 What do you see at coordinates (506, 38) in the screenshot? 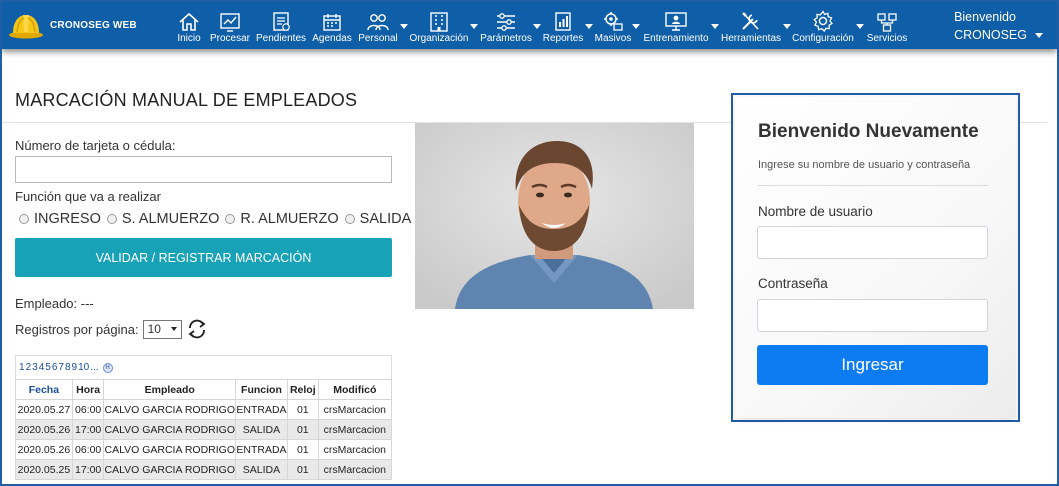
I see `nav-label: Parámetros` at bounding box center [506, 38].